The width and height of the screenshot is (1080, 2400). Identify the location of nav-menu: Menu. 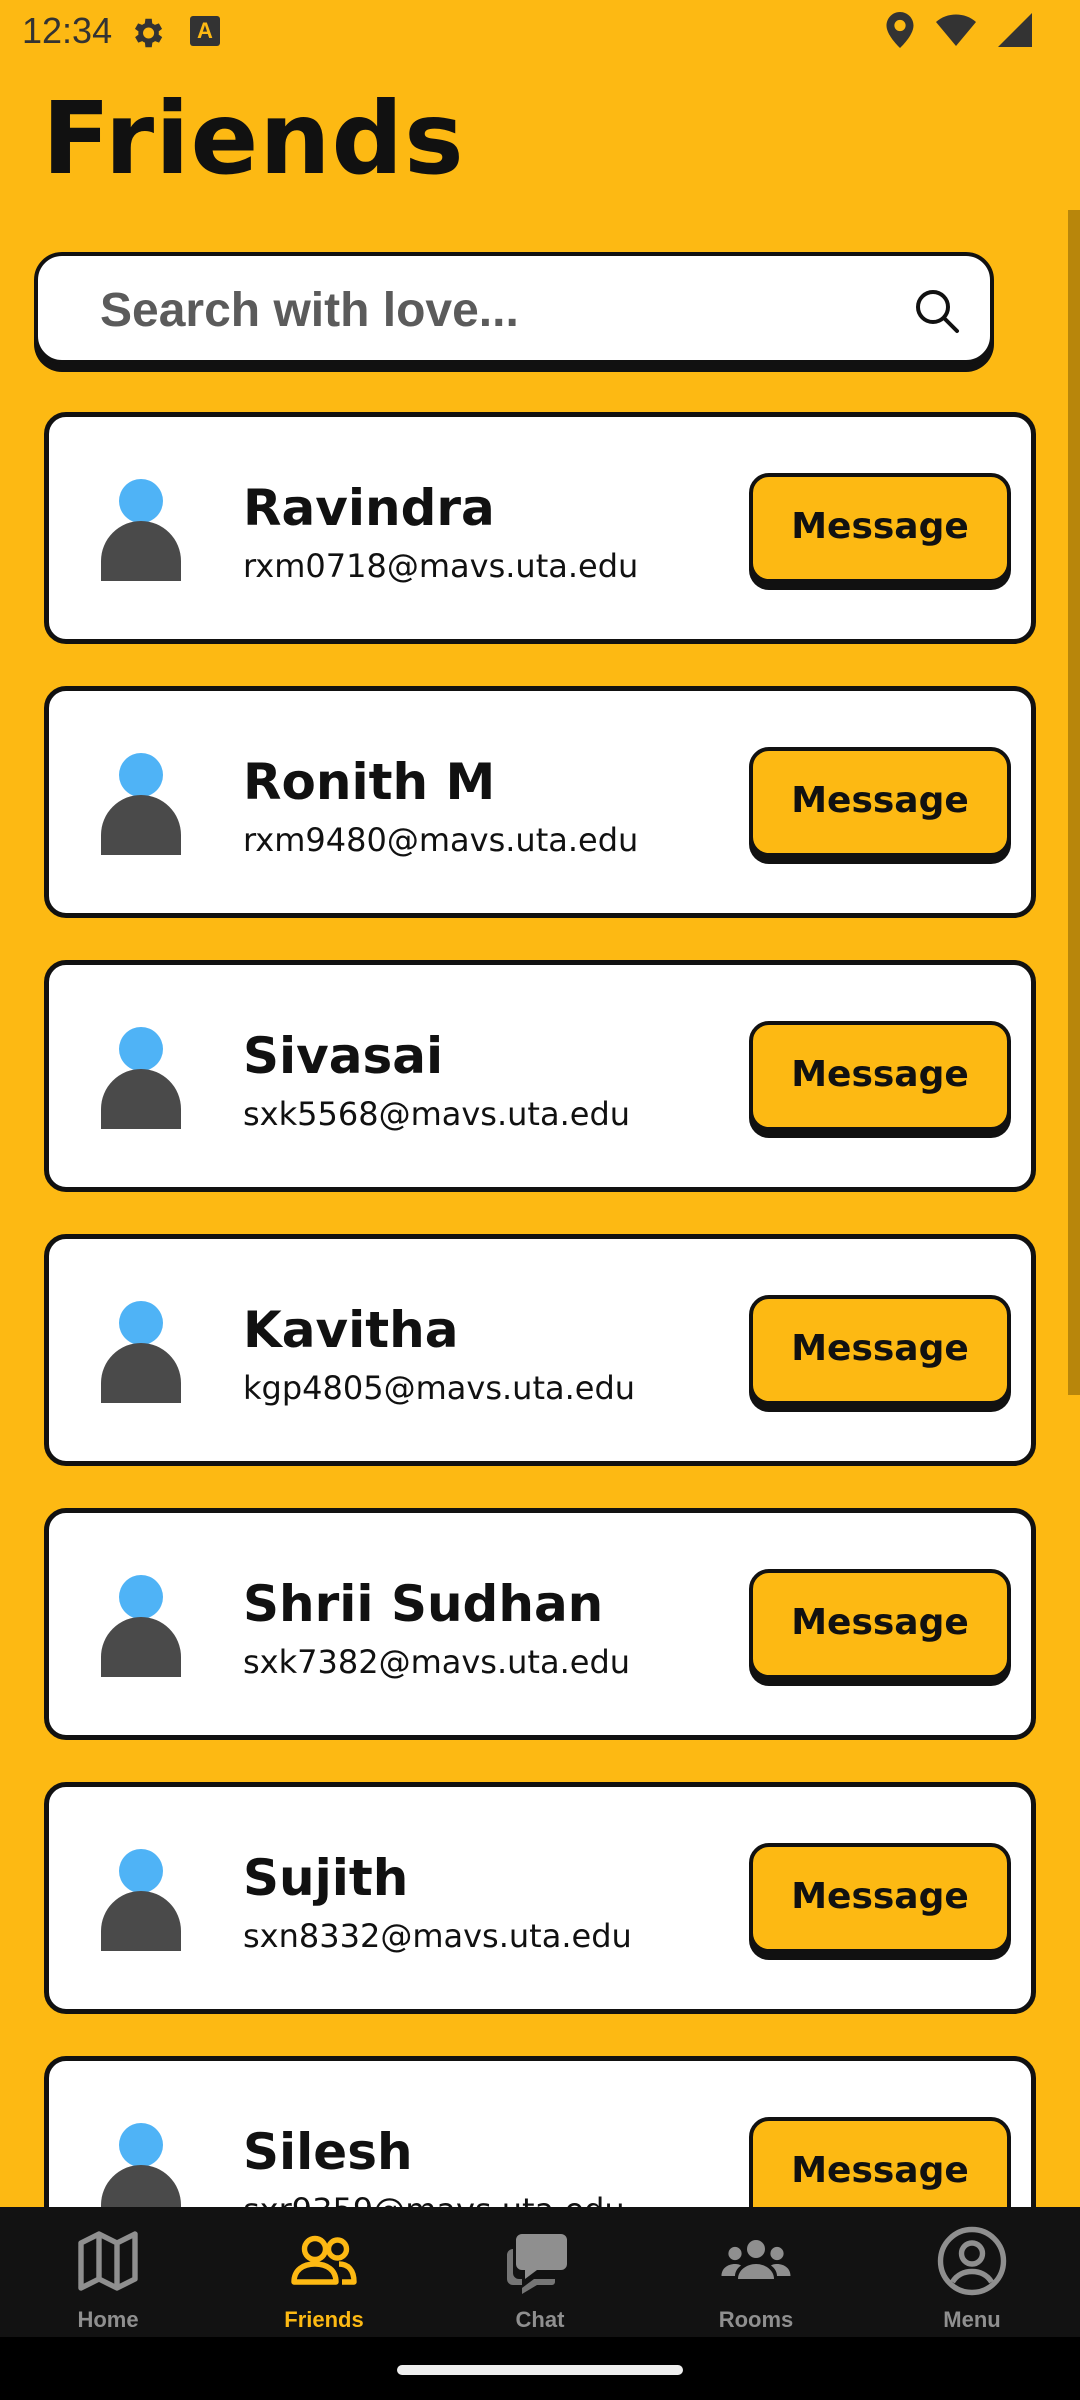
(972, 2272).